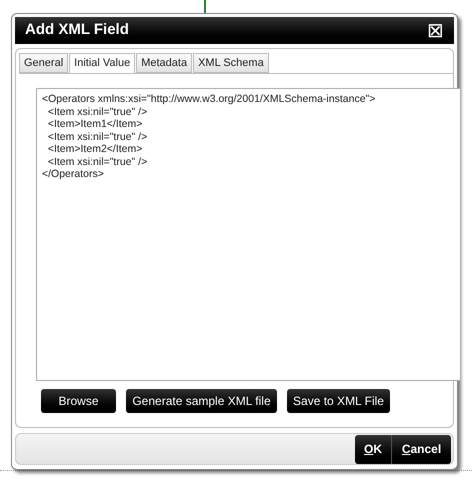  What do you see at coordinates (373, 449) in the screenshot?
I see `dialog-button: OK` at bounding box center [373, 449].